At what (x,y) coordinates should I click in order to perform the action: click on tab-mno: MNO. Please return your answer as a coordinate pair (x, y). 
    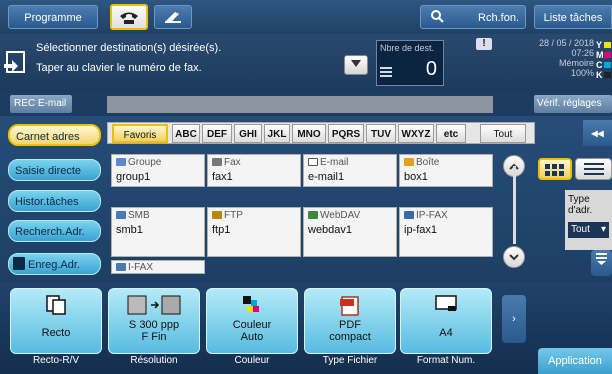
    Looking at the image, I should click on (309, 133).